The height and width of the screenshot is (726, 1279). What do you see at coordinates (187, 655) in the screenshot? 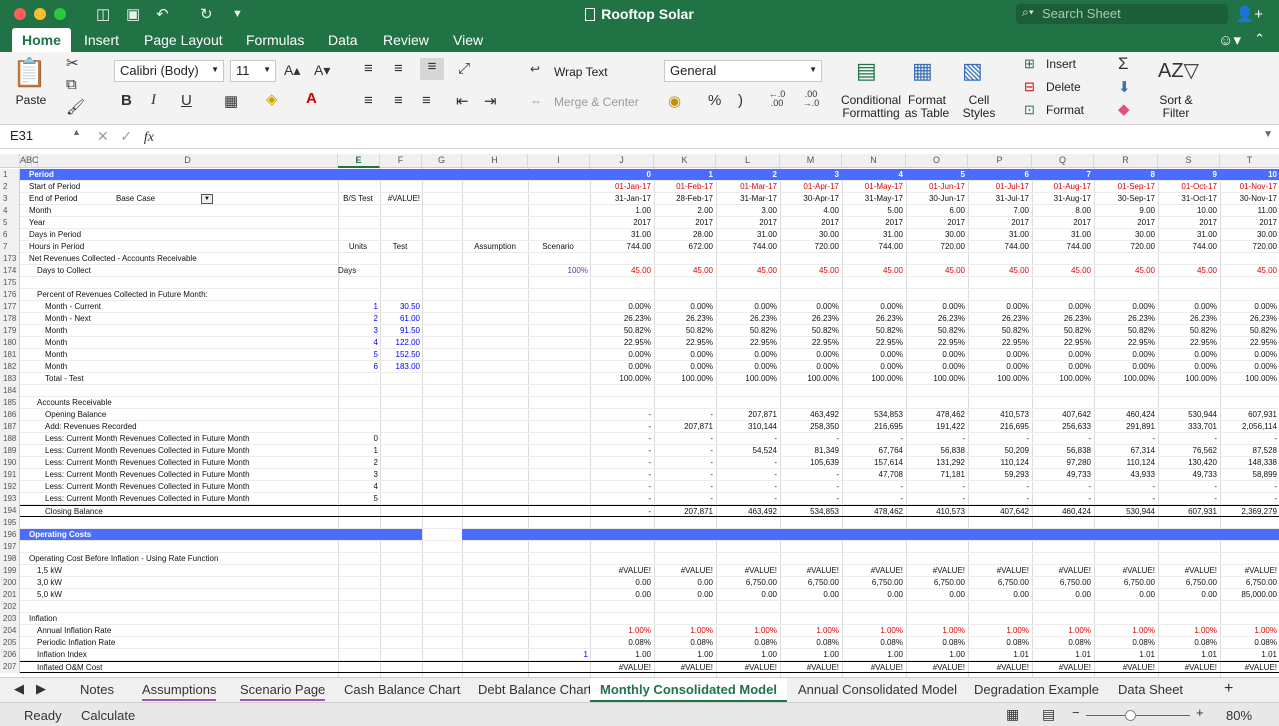
I see `row-label: Inflation Index` at bounding box center [187, 655].